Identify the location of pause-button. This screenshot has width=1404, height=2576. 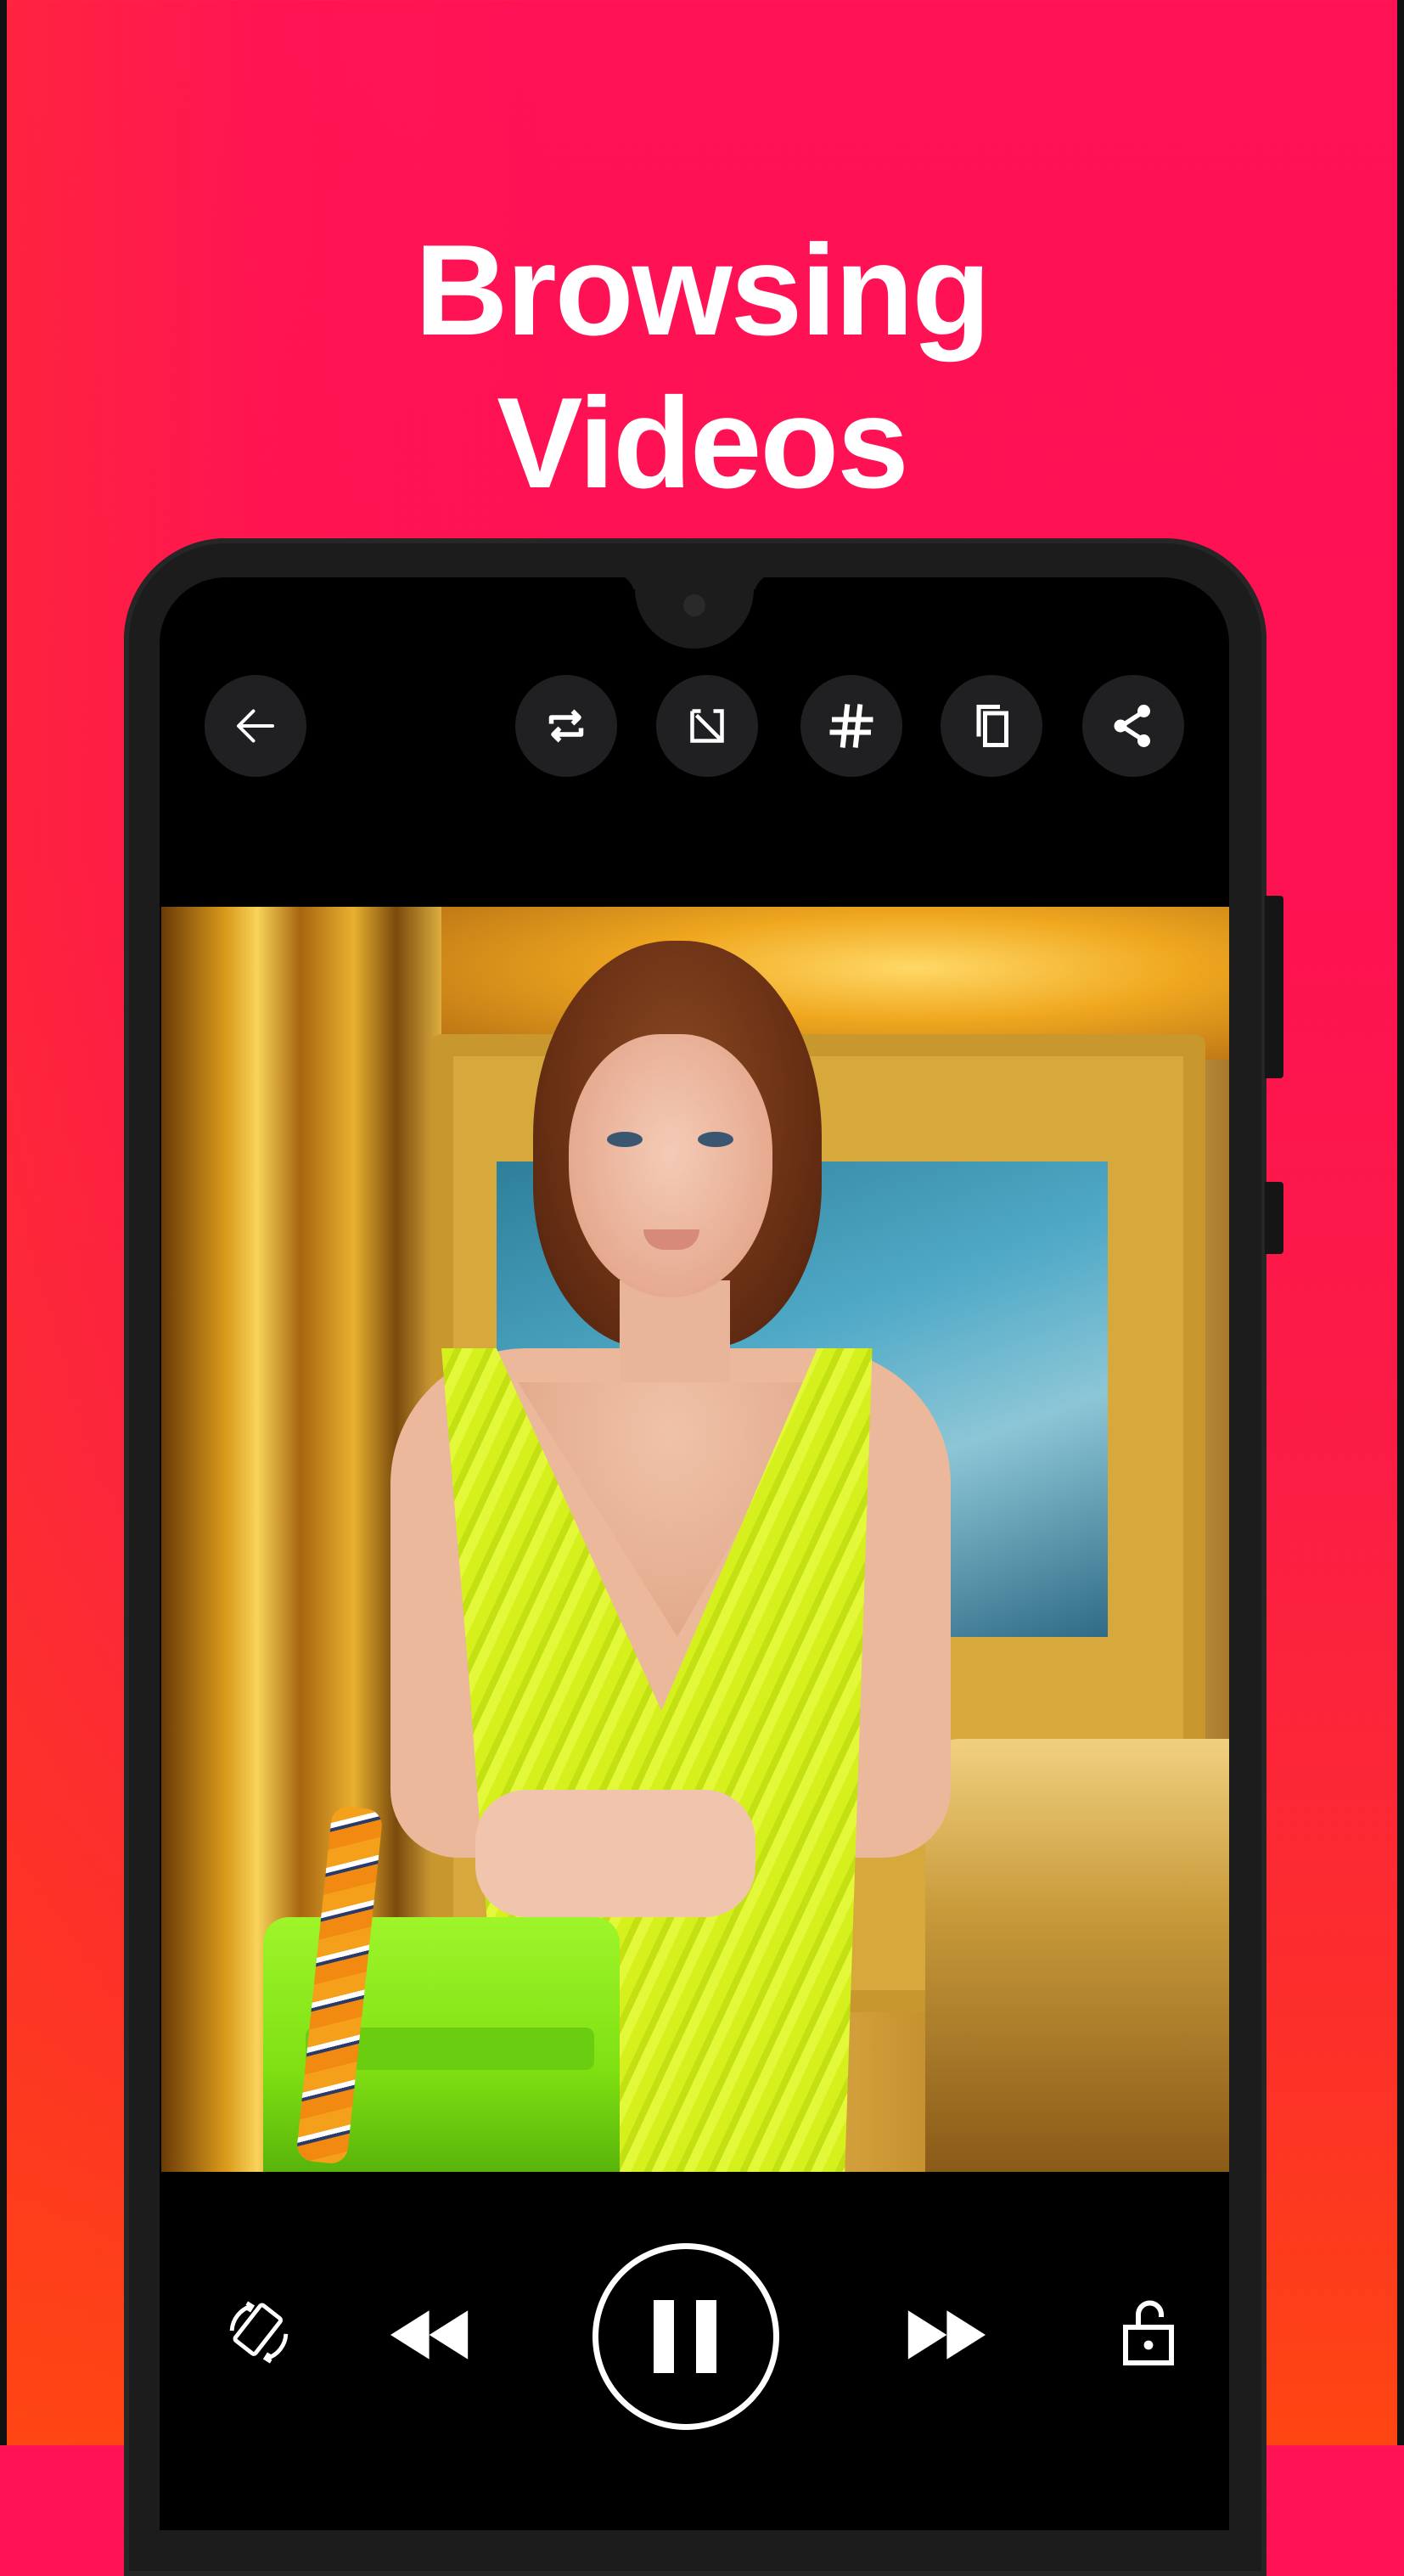
(686, 2336).